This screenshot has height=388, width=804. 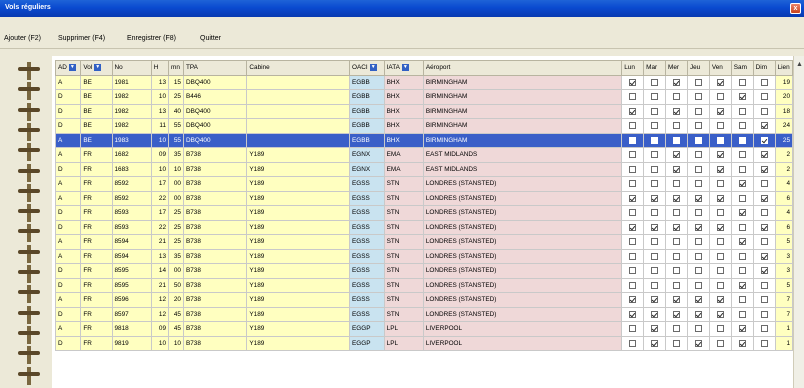 What do you see at coordinates (131, 97) in the screenshot?
I see `cell-no: 1982` at bounding box center [131, 97].